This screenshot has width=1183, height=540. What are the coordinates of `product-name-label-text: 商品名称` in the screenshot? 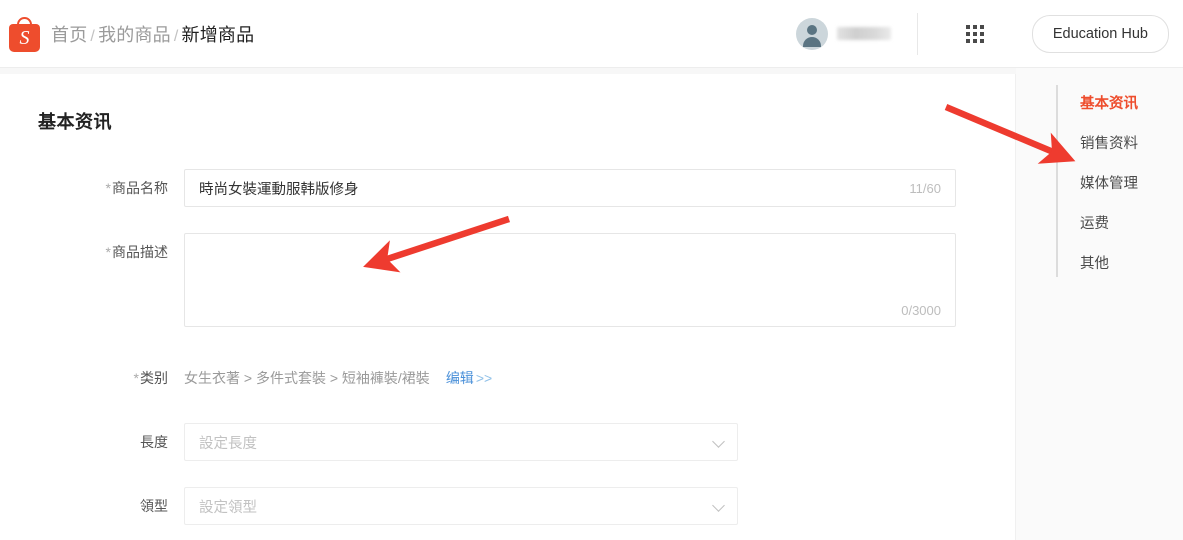 It's located at (140, 188).